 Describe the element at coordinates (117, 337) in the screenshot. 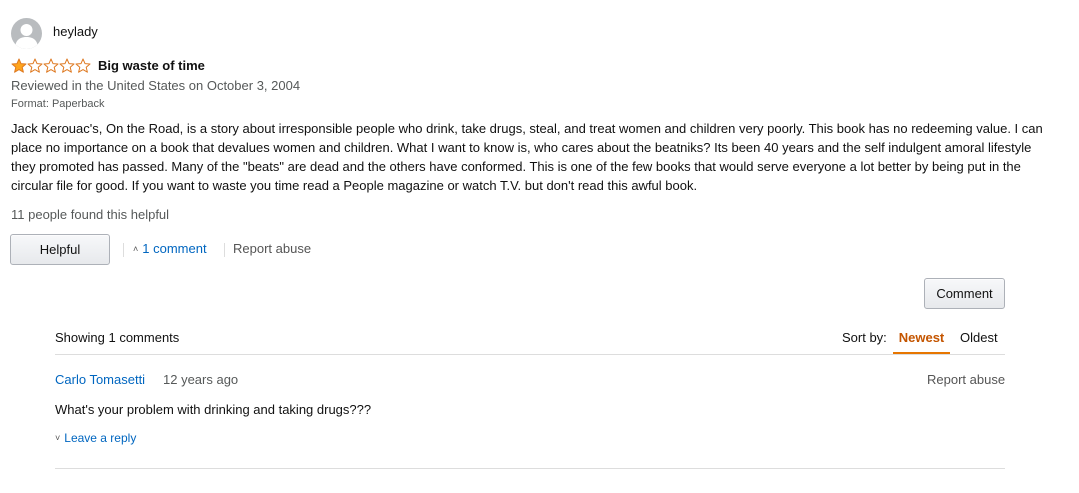

I see `comments-count: Showing 1 comments` at that location.